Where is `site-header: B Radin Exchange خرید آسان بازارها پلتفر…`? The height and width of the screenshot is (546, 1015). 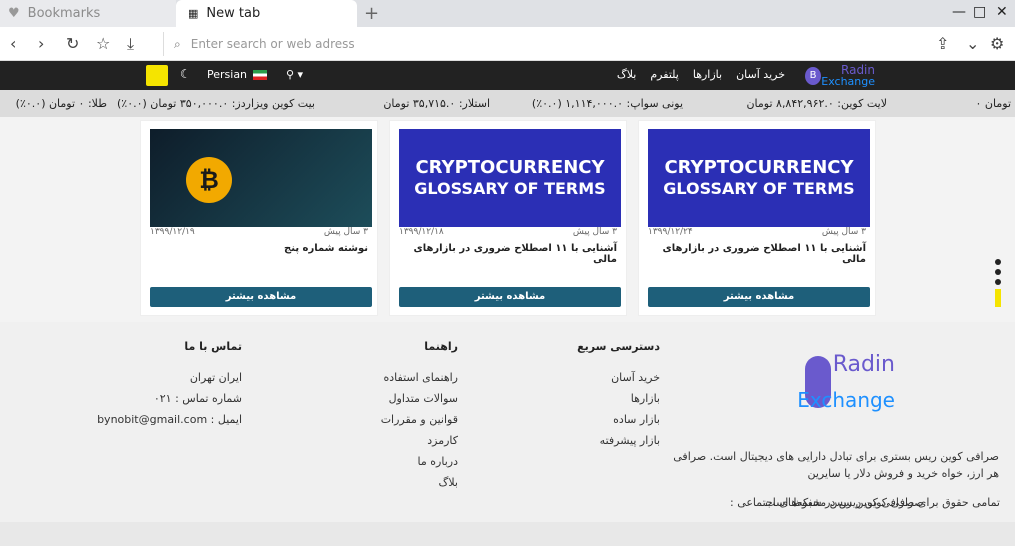 site-header: B Radin Exchange خرید آسان بازارها پلتفر… is located at coordinates (507, 75).